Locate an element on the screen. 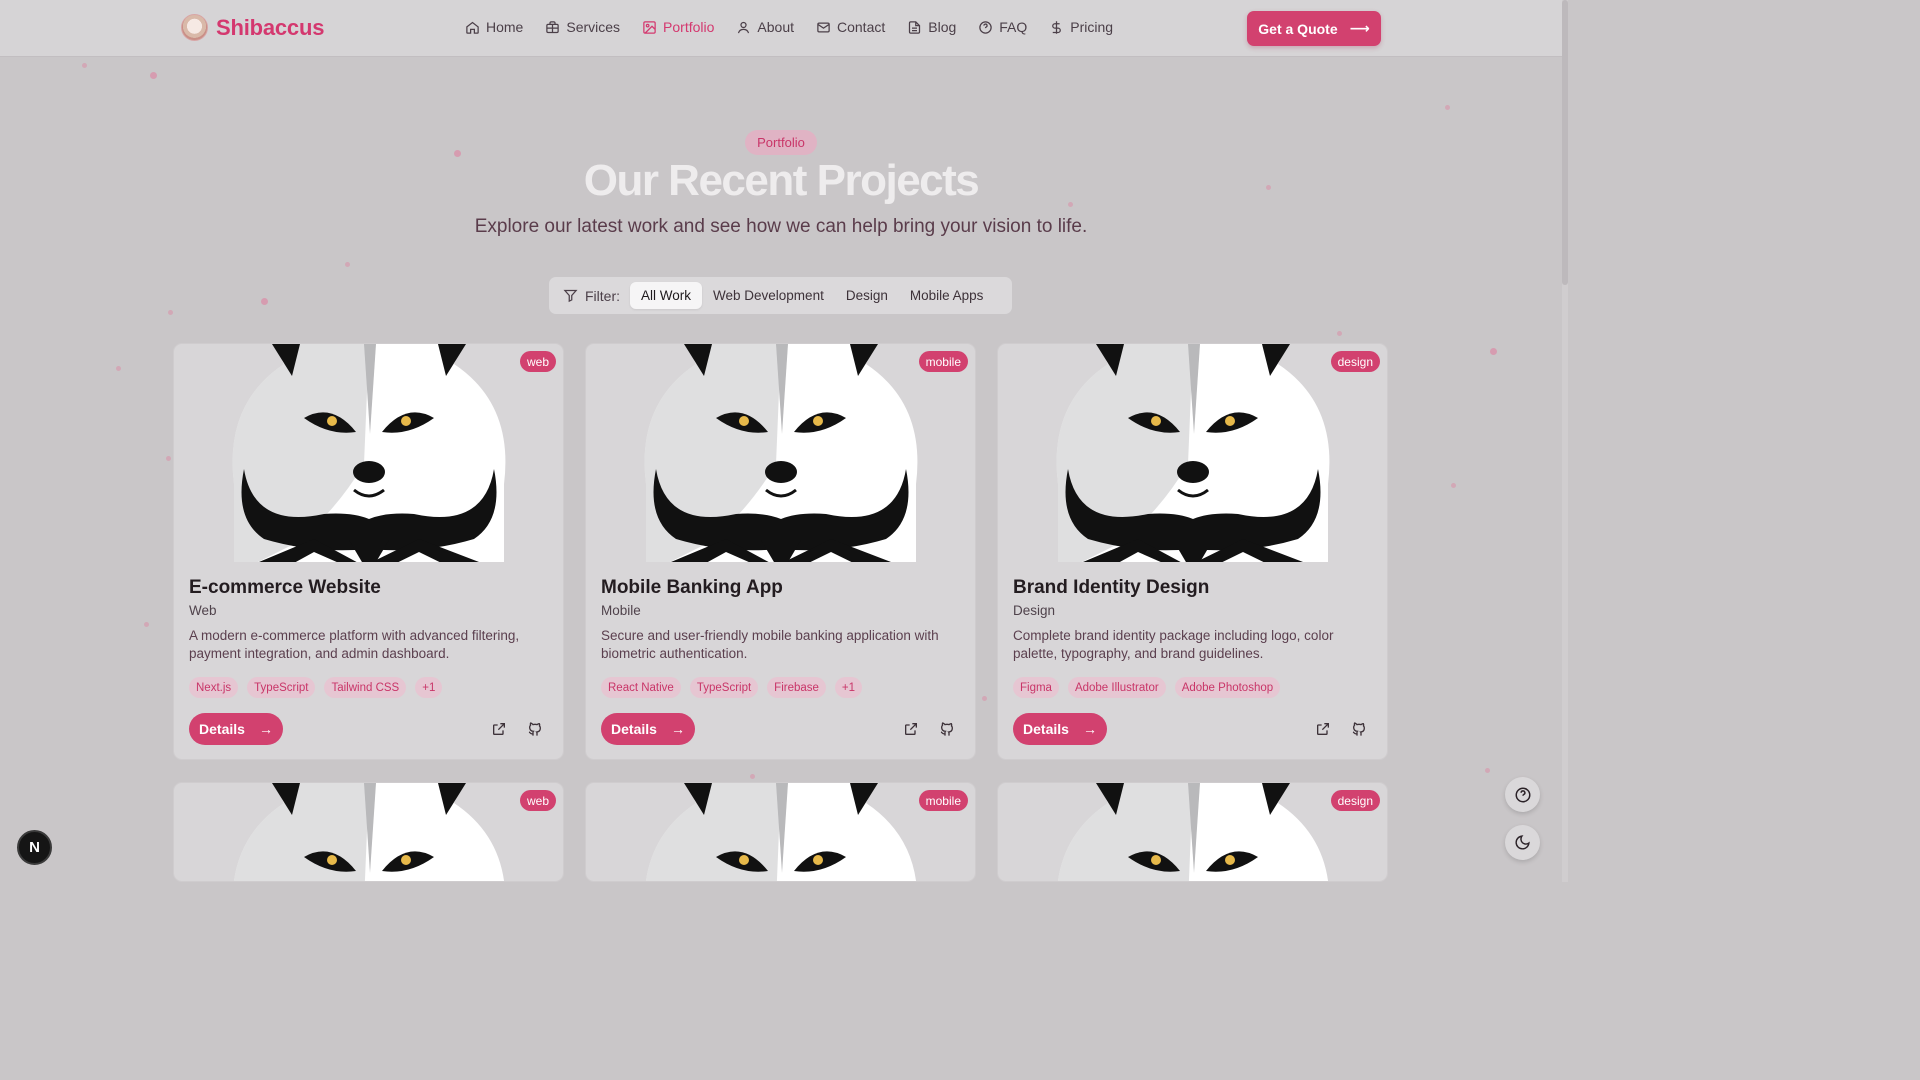 Image resolution: width=1920 pixels, height=1080 pixels. moon-icon is located at coordinates (1522, 842).